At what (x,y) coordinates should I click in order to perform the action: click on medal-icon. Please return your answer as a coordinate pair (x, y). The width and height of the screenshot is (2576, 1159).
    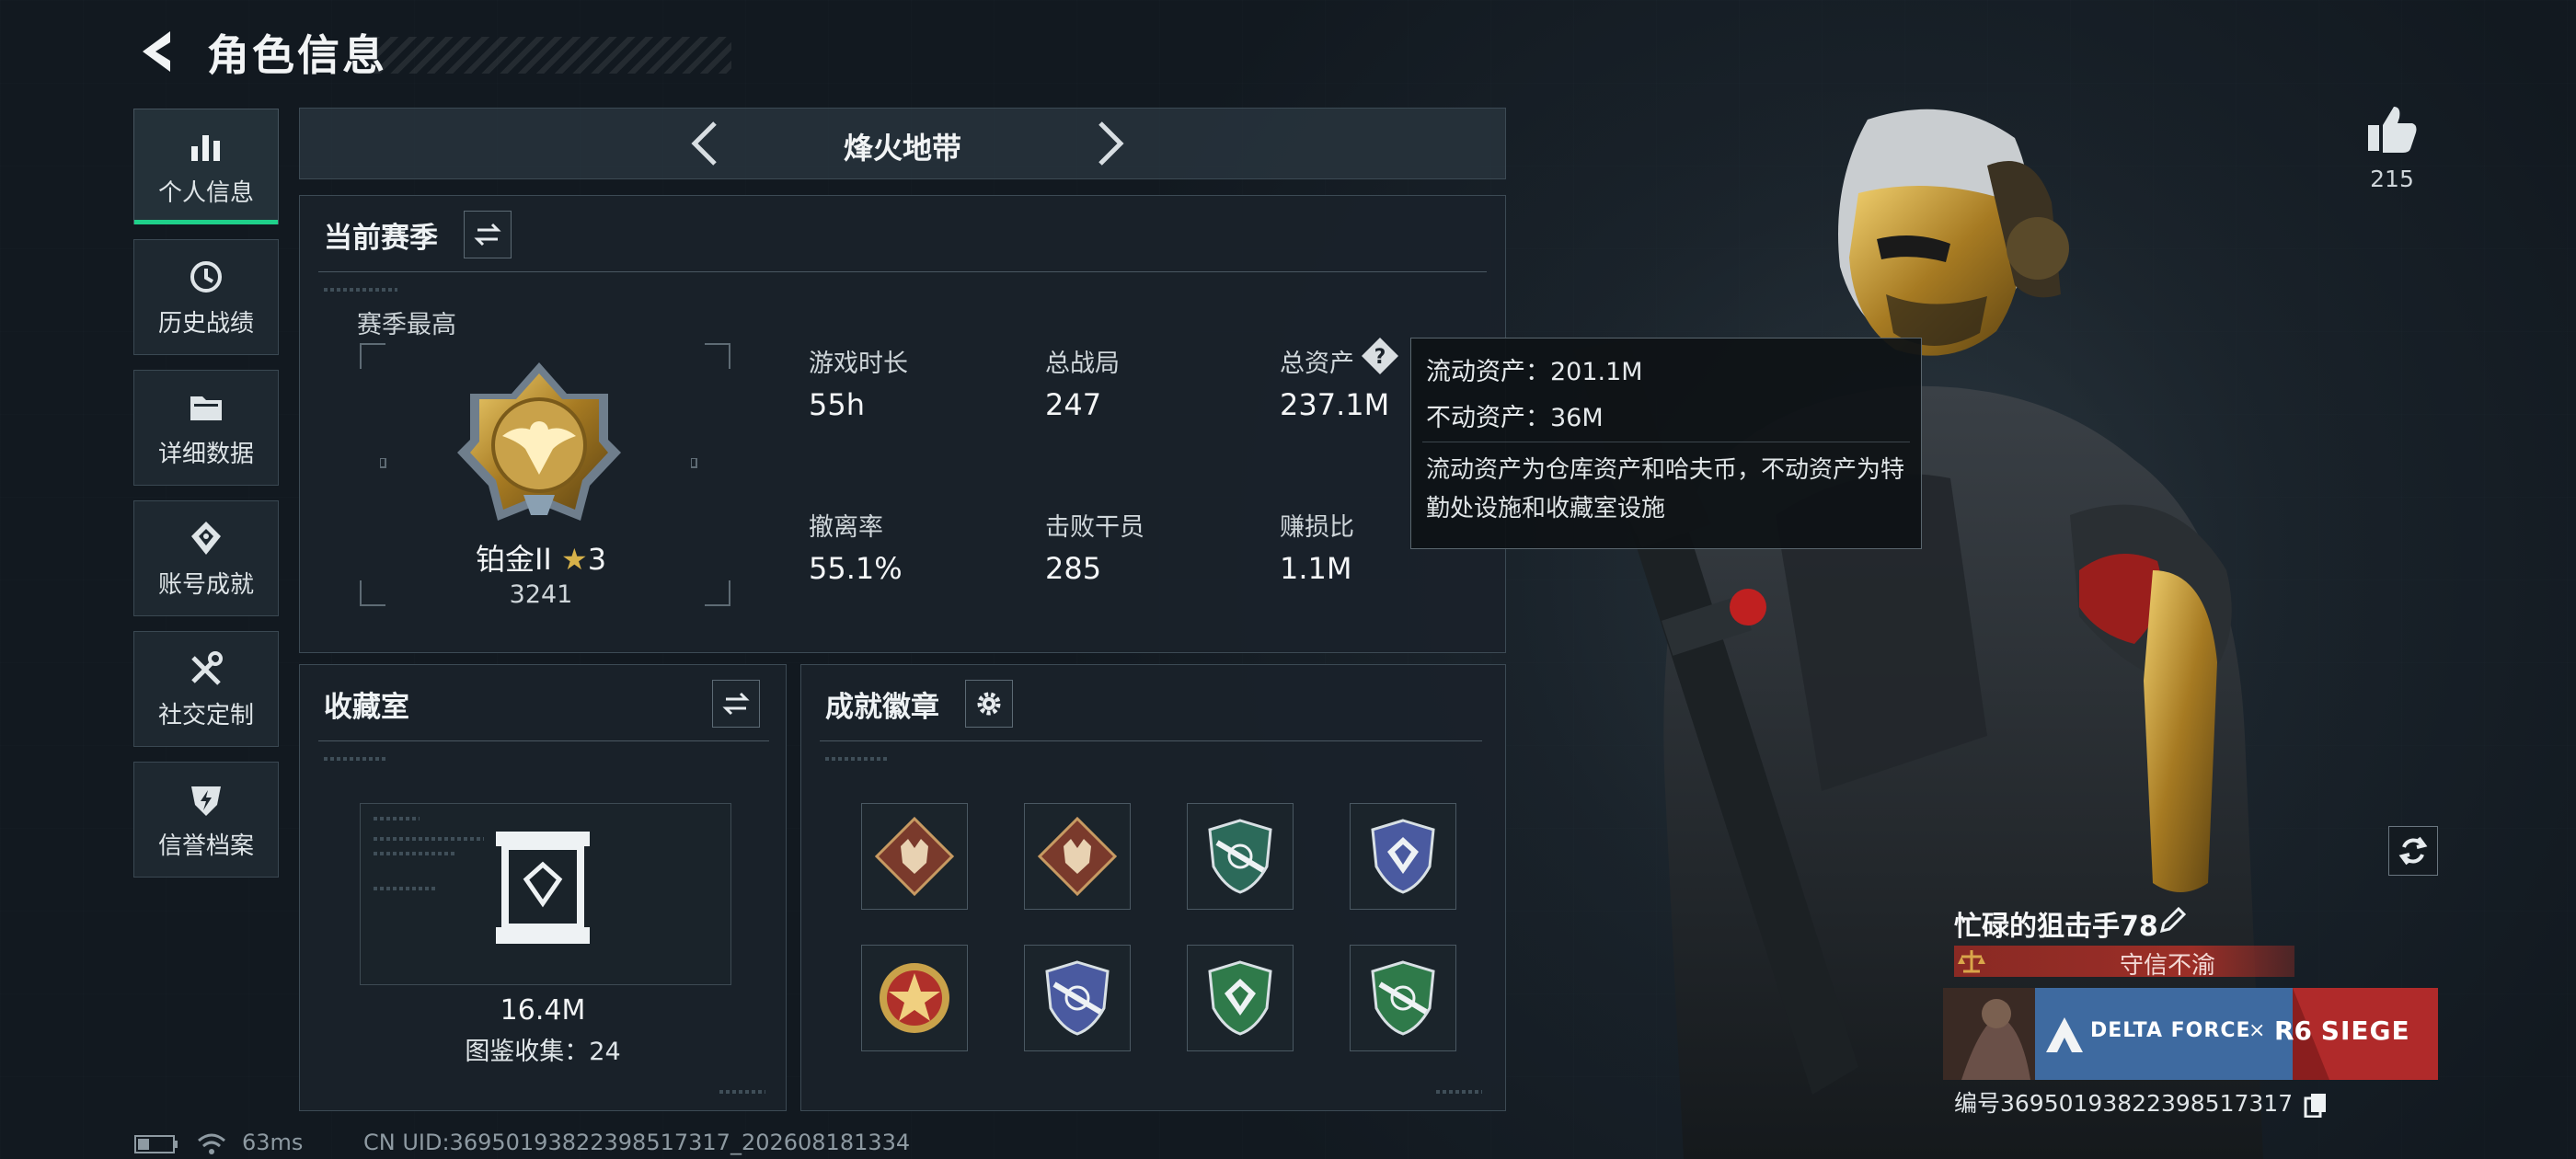
    Looking at the image, I should click on (206, 538).